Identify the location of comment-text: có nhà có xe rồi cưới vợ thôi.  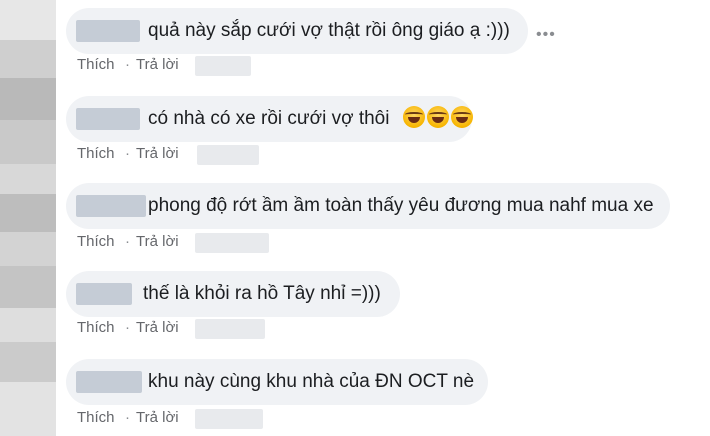
(310, 119).